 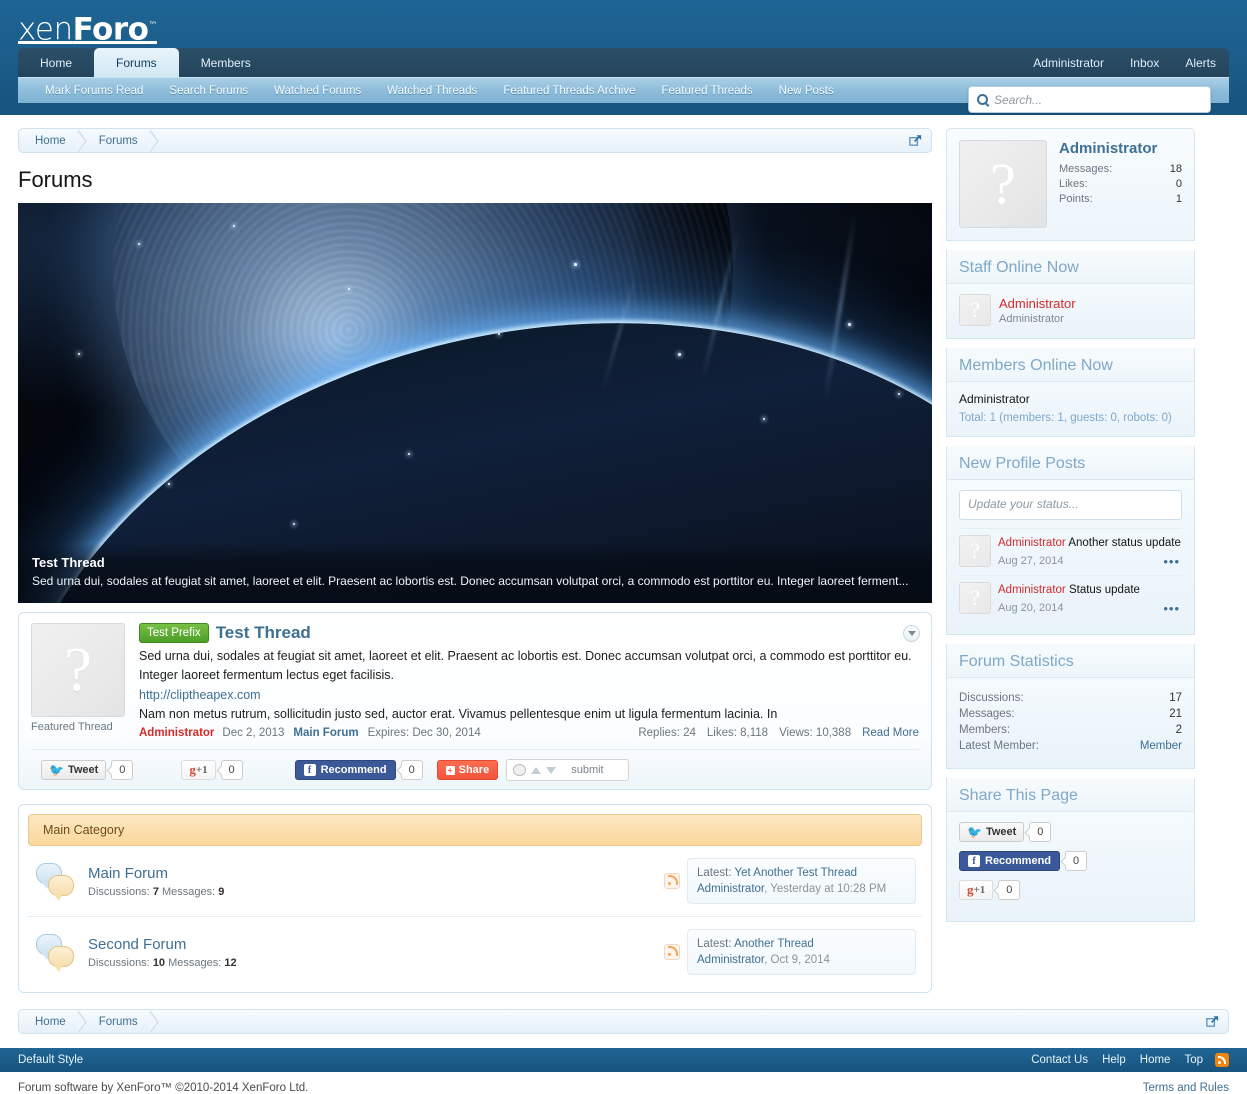 I want to click on points-label: Points:, so click(x=1076, y=199).